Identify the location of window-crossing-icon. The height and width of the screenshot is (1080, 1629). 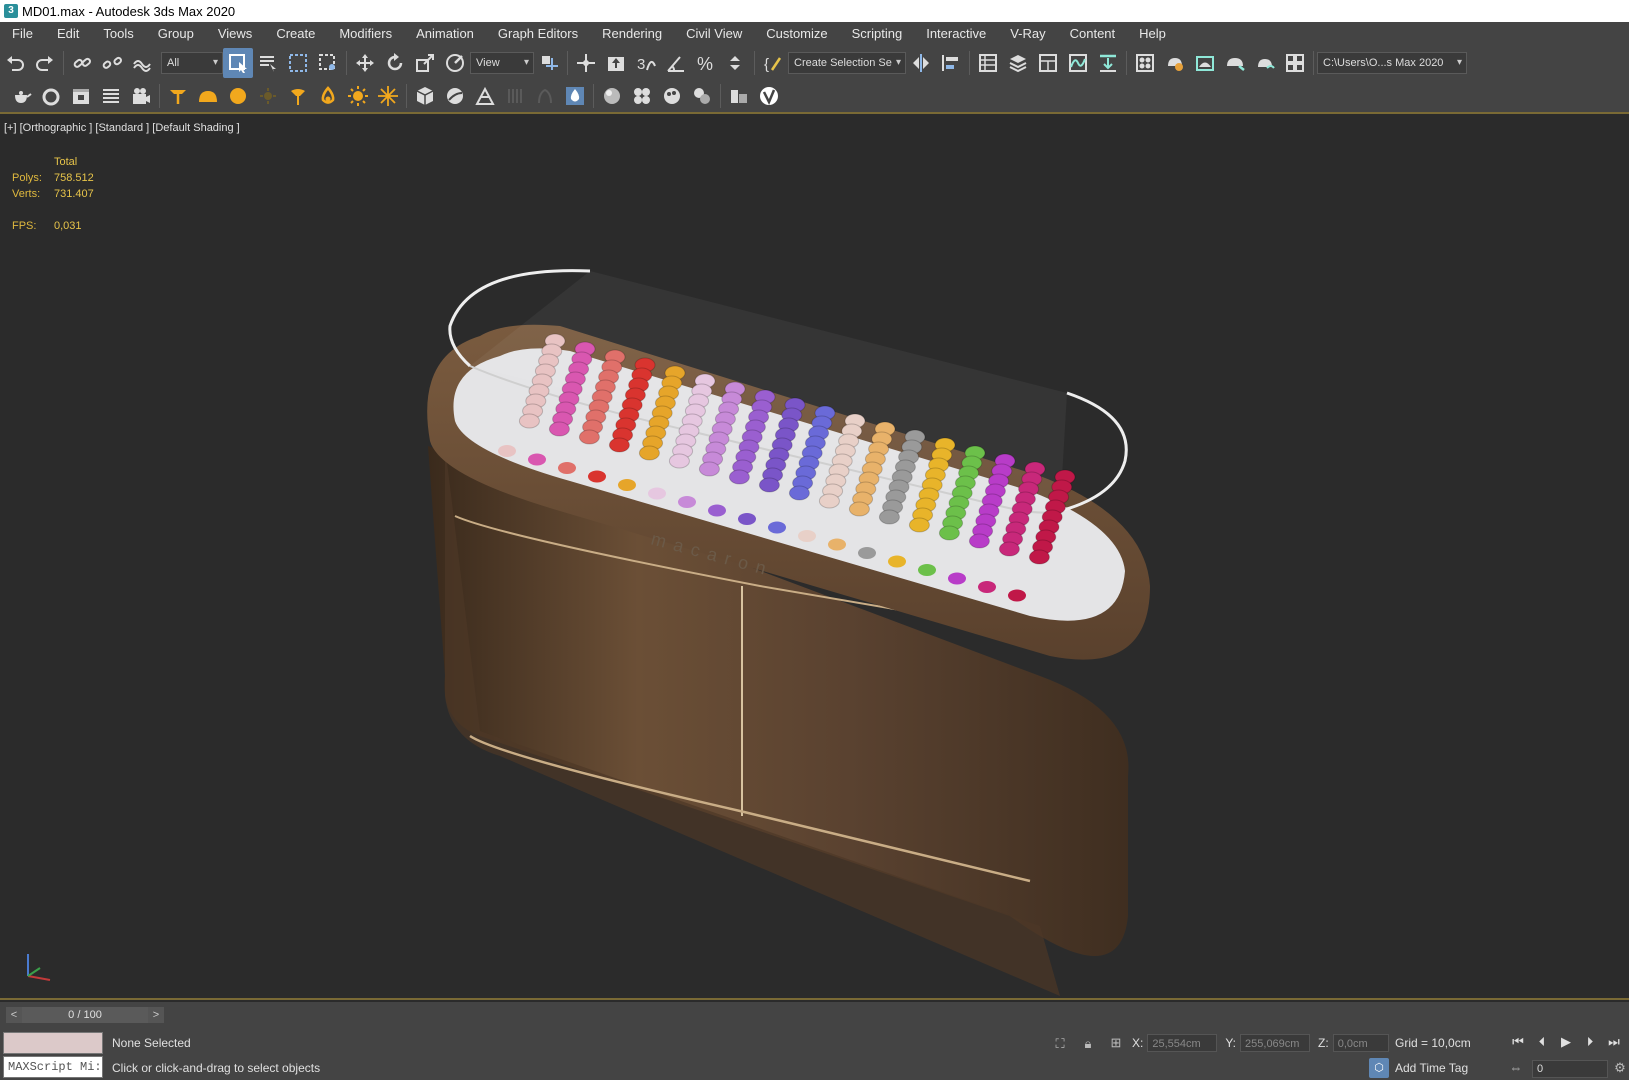
(328, 63).